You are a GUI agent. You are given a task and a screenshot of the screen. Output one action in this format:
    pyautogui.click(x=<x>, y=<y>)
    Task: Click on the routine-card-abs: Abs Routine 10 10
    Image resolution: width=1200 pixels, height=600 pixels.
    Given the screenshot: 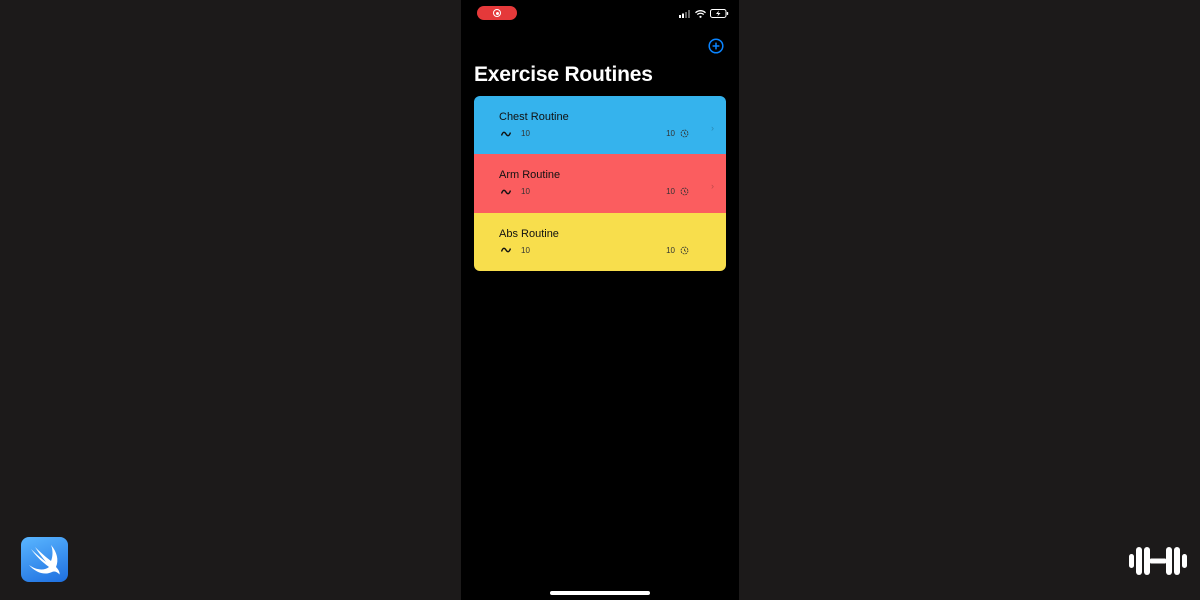 What is the action you would take?
    pyautogui.click(x=600, y=241)
    